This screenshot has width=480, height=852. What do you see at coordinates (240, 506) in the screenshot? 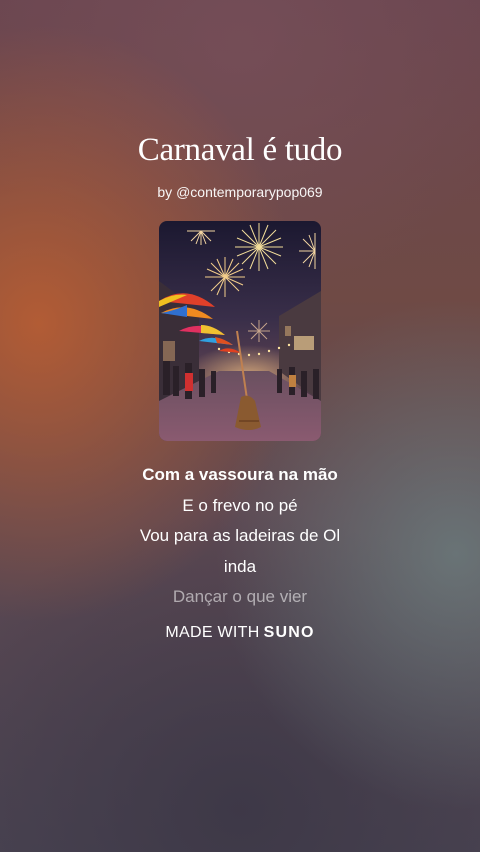
I see `lyric-line: E o frevo no pé` at bounding box center [240, 506].